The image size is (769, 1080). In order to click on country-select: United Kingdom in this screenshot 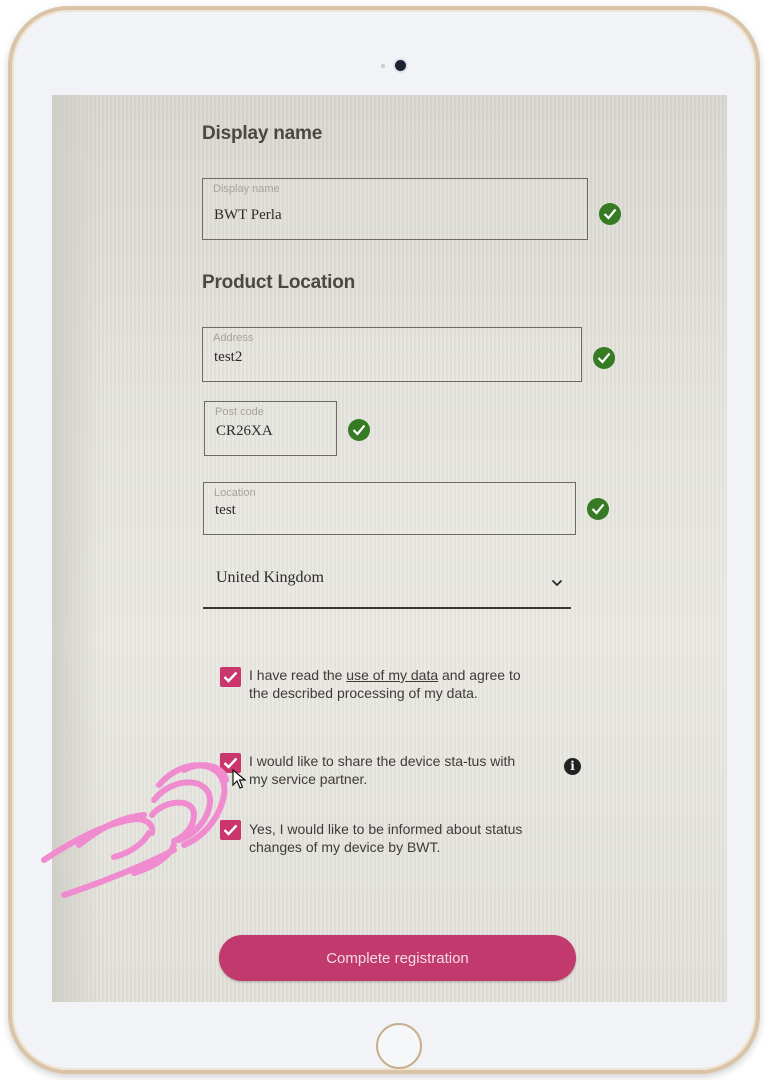, I will do `click(387, 584)`.